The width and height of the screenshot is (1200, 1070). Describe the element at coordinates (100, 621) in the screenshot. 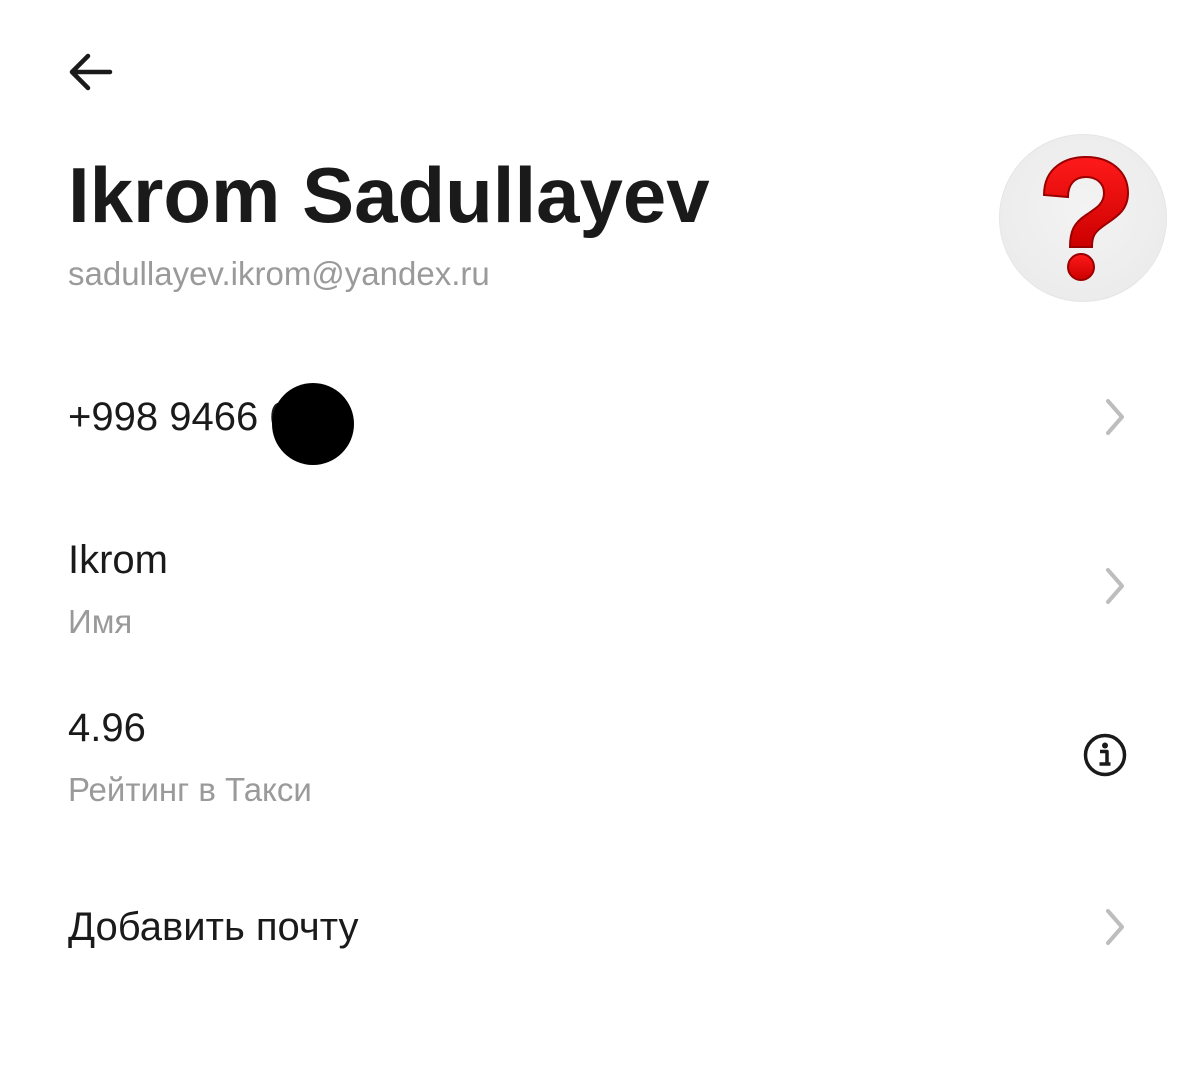

I see `name-label: Имя` at that location.